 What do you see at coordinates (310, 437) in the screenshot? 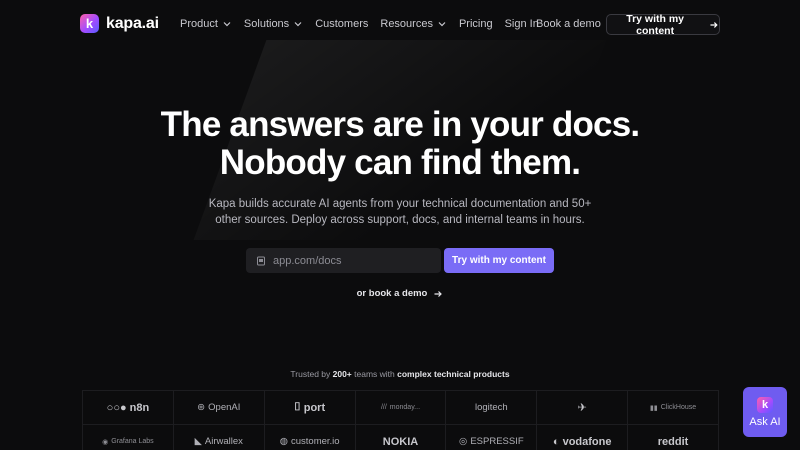
I see `customer-logo-customerio: ◍ customer.io` at bounding box center [310, 437].